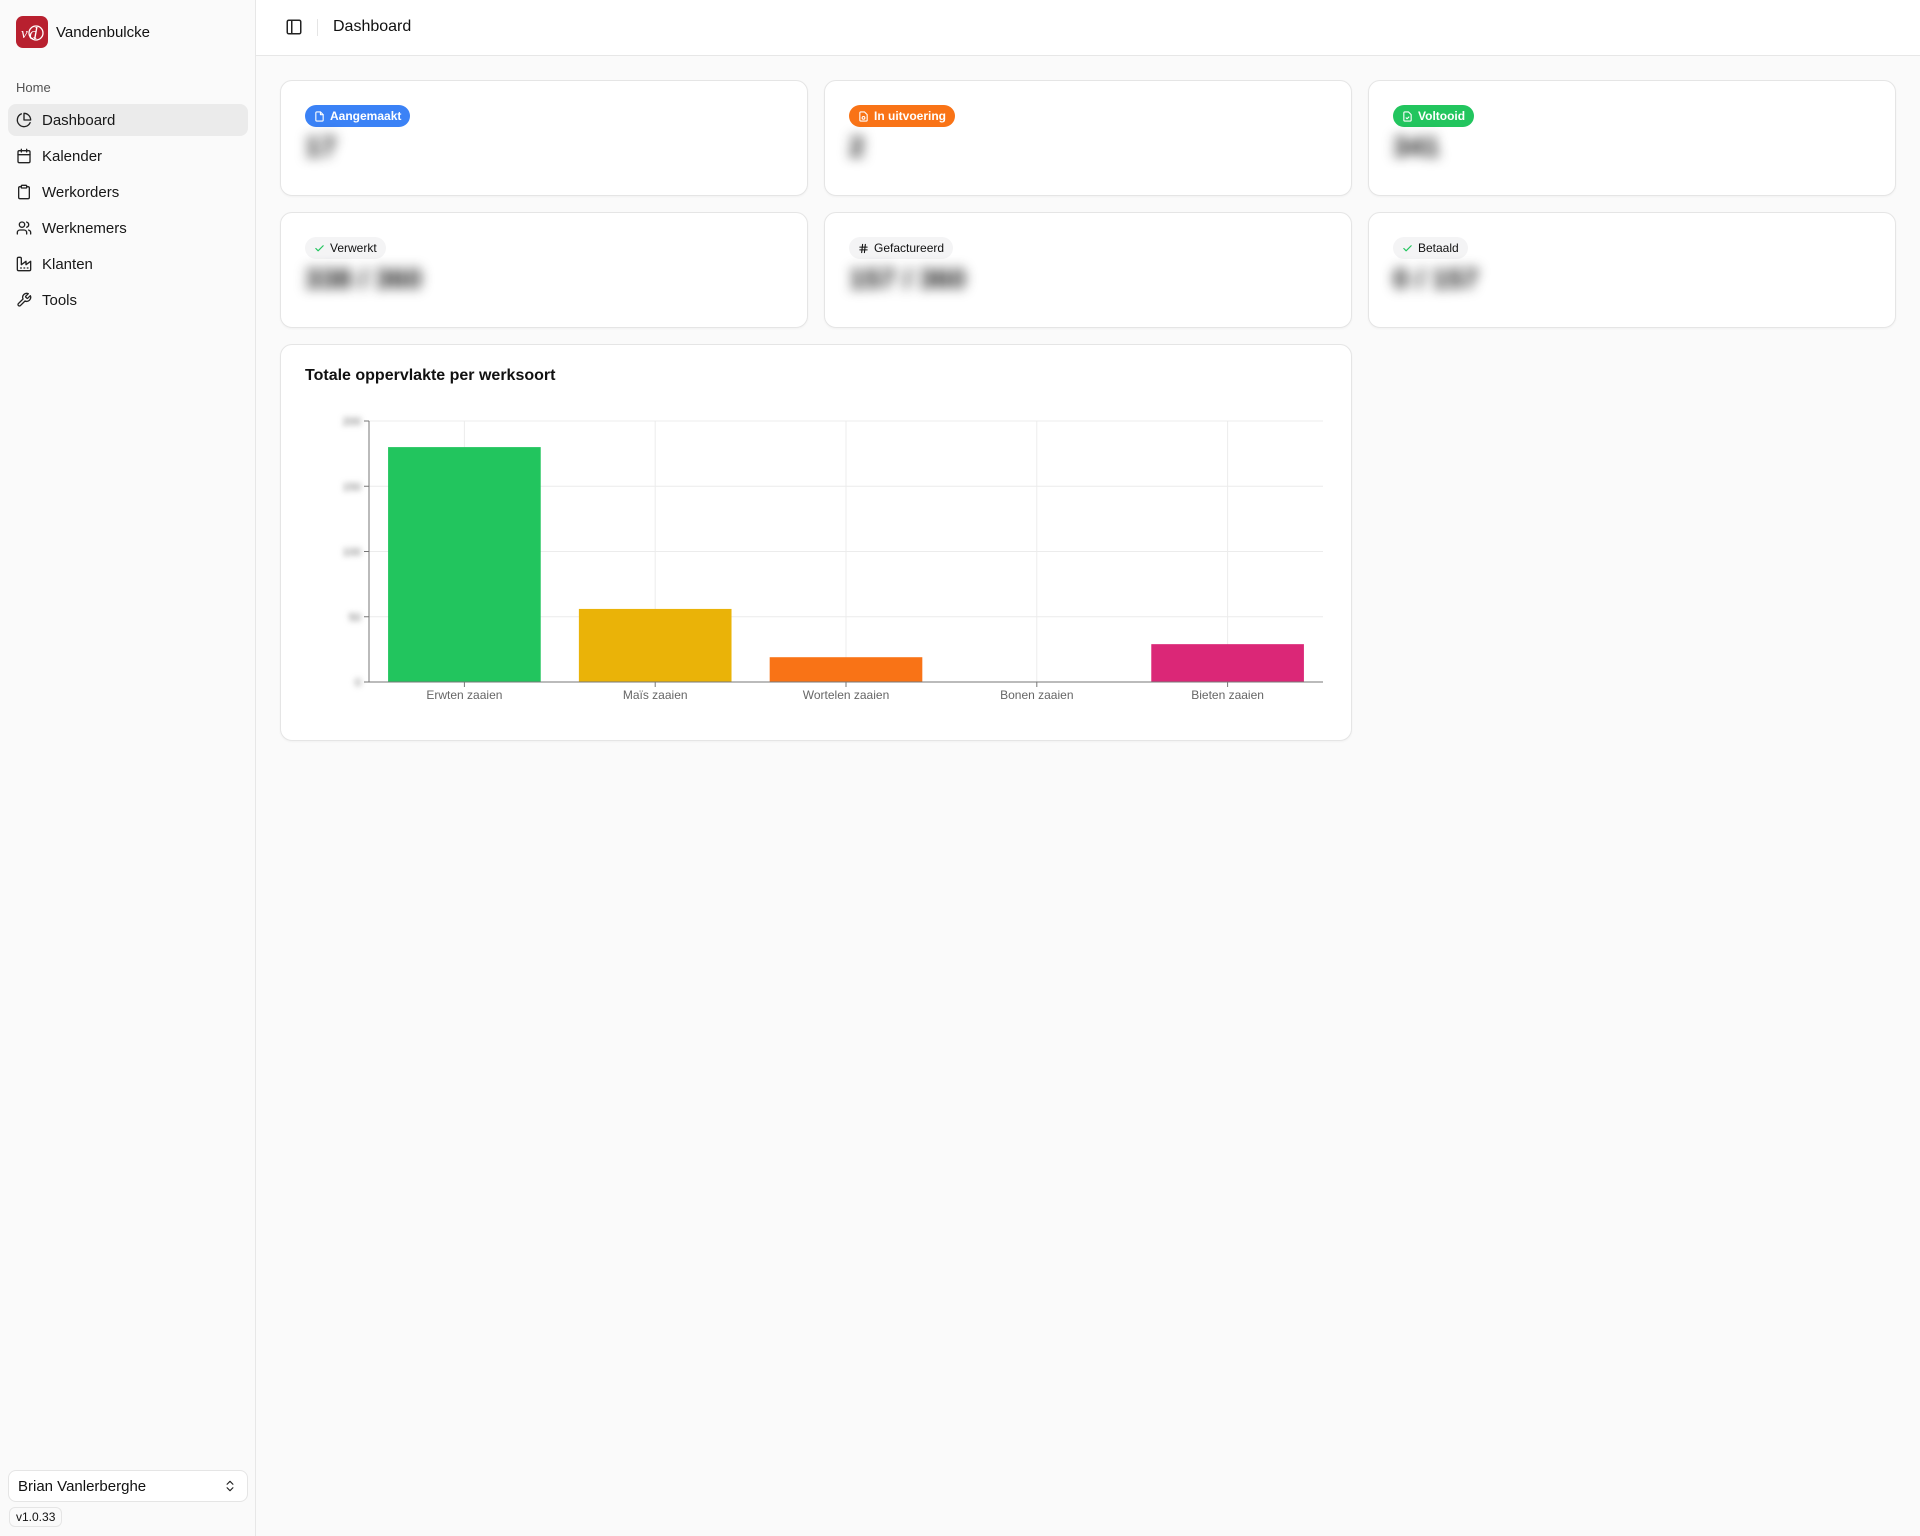 Image resolution: width=1920 pixels, height=1536 pixels. I want to click on sidebar-item-klanten: Klanten, so click(128, 264).